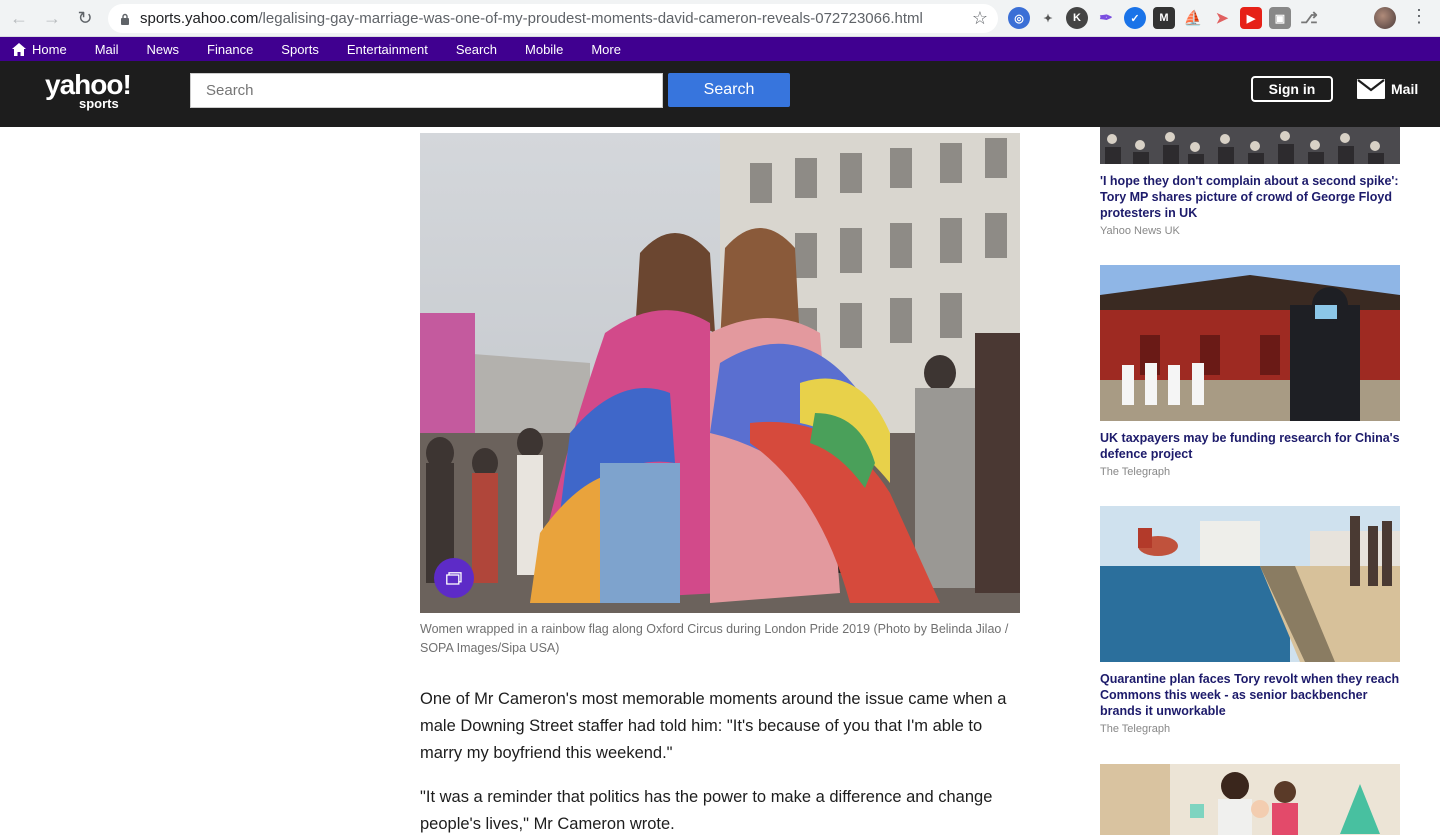  Describe the element at coordinates (1106, 18) in the screenshot. I see `pen-icon: ✒` at that location.